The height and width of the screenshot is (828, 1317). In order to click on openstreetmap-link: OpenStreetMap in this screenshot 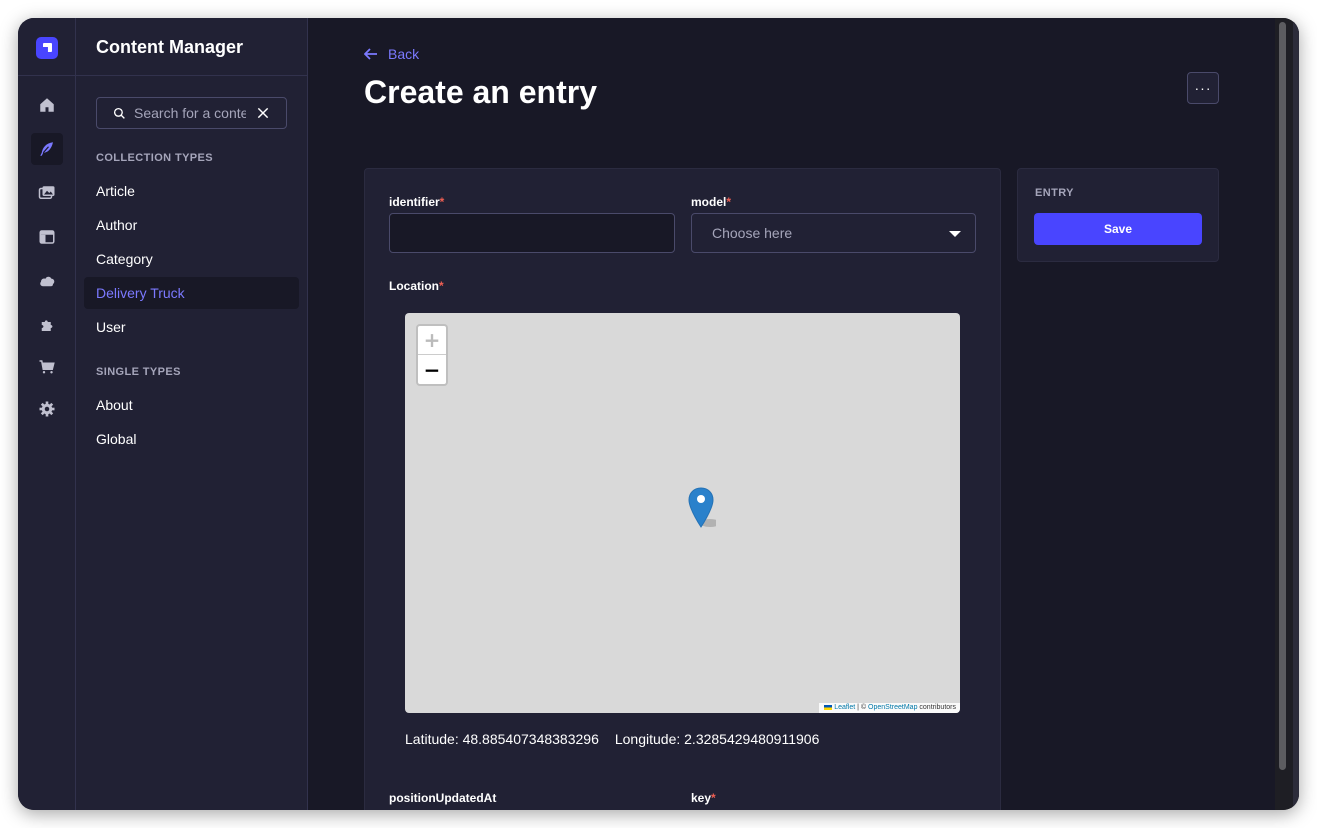, I will do `click(892, 707)`.